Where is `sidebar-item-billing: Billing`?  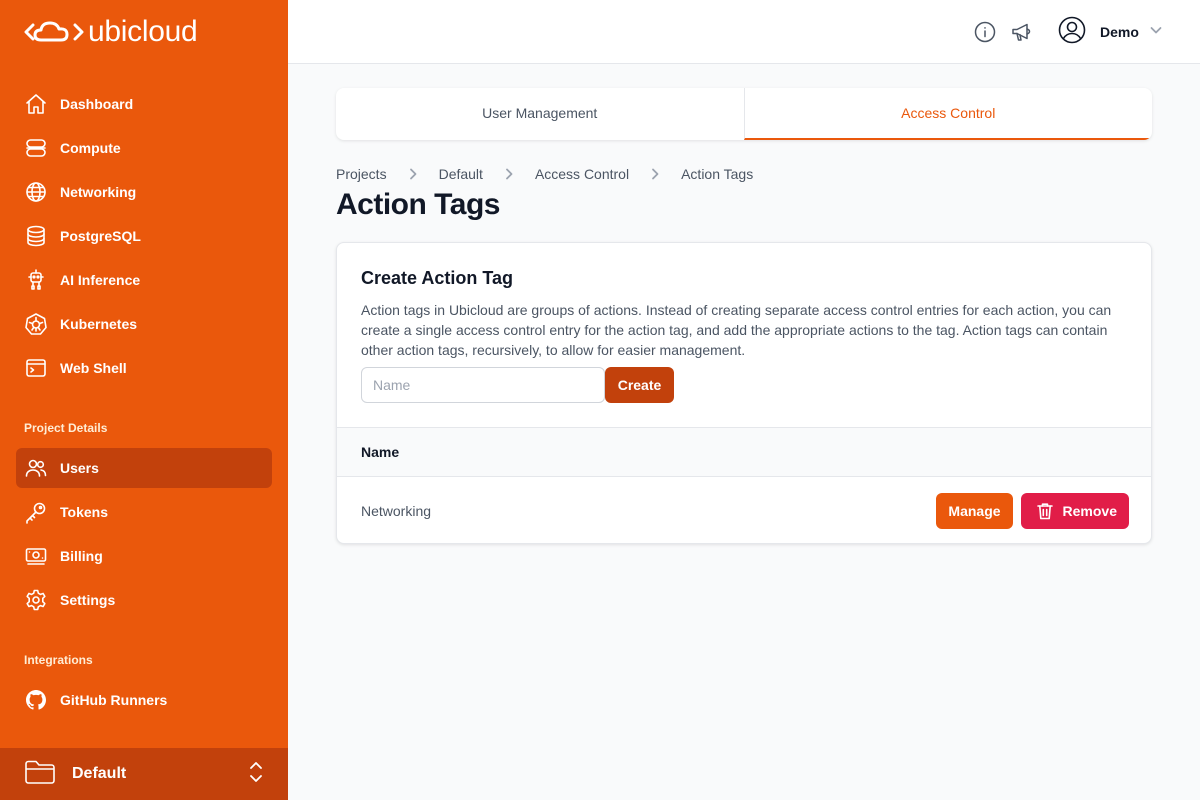
sidebar-item-billing: Billing is located at coordinates (144, 556).